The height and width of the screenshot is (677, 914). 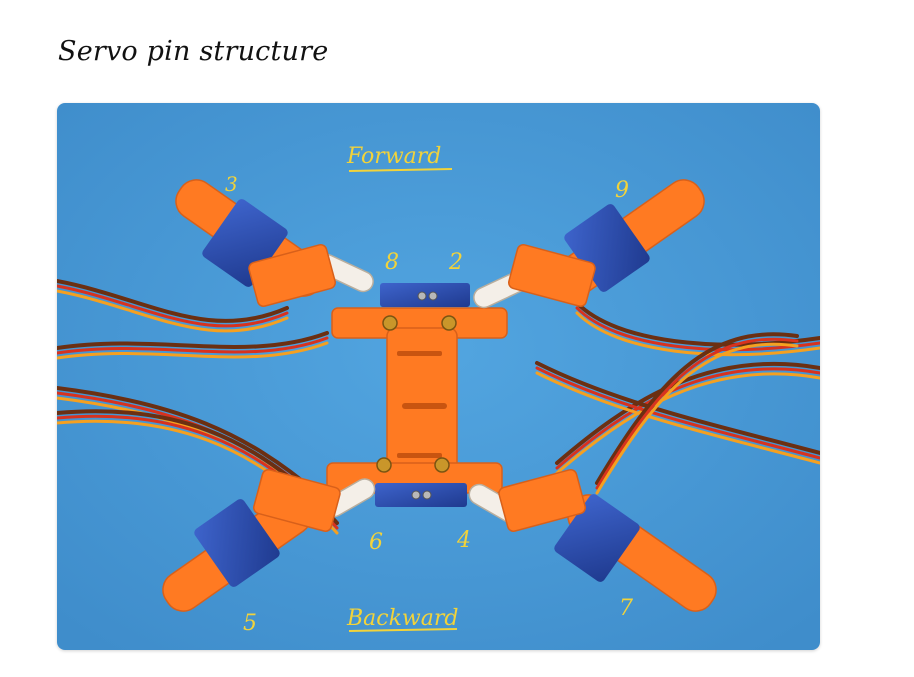 I want to click on pin-label-9: 9, so click(x=622, y=190).